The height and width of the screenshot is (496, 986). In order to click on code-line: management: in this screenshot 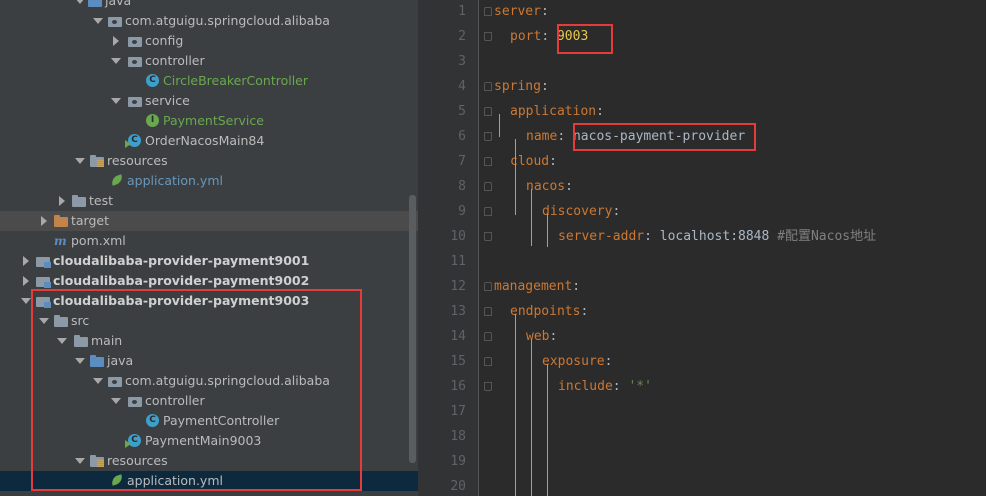, I will do `click(537, 286)`.